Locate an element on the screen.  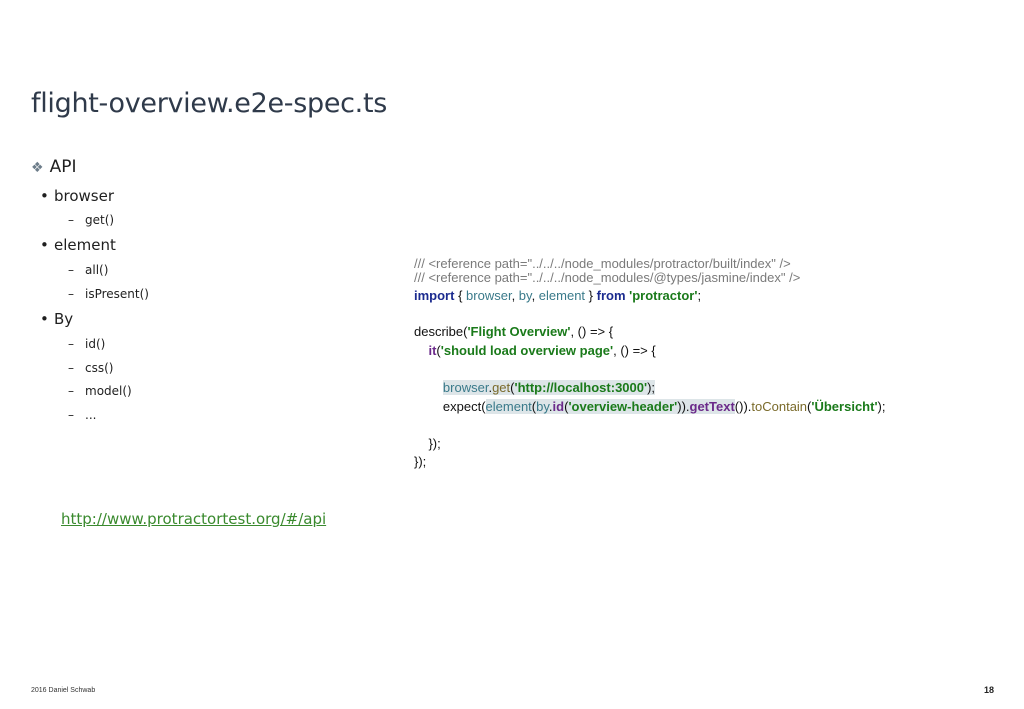
bullet-browser: • browser is located at coordinates (77, 196).